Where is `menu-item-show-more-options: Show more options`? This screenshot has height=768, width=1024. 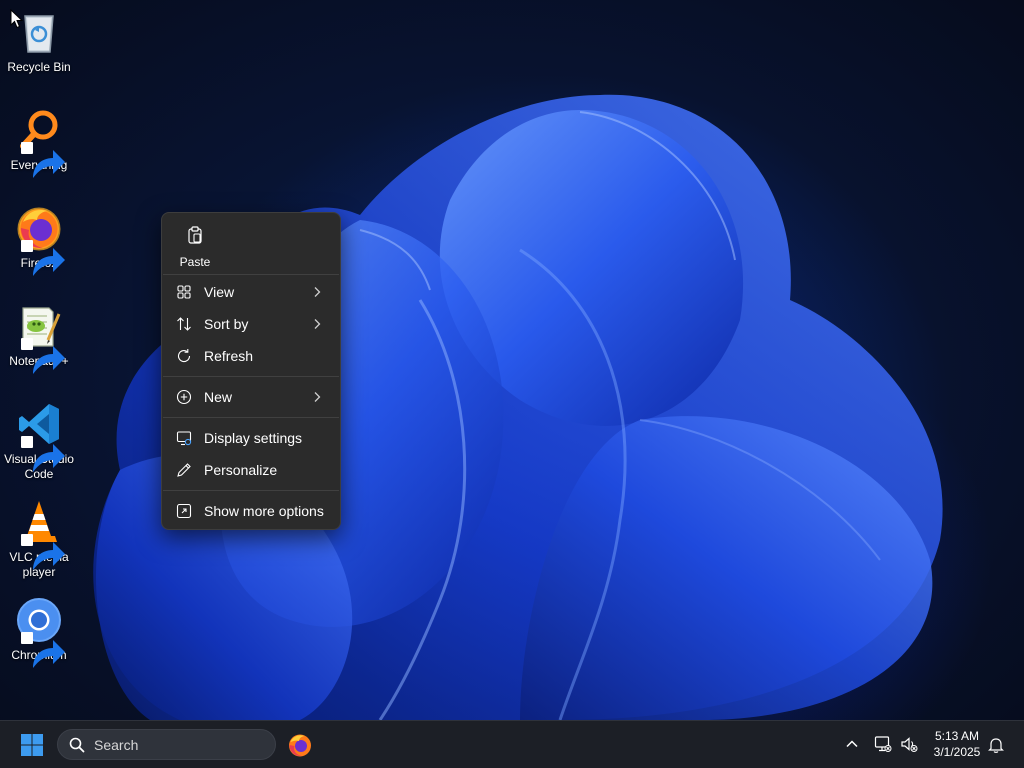
menu-item-show-more-options: Show more options is located at coordinates (251, 511).